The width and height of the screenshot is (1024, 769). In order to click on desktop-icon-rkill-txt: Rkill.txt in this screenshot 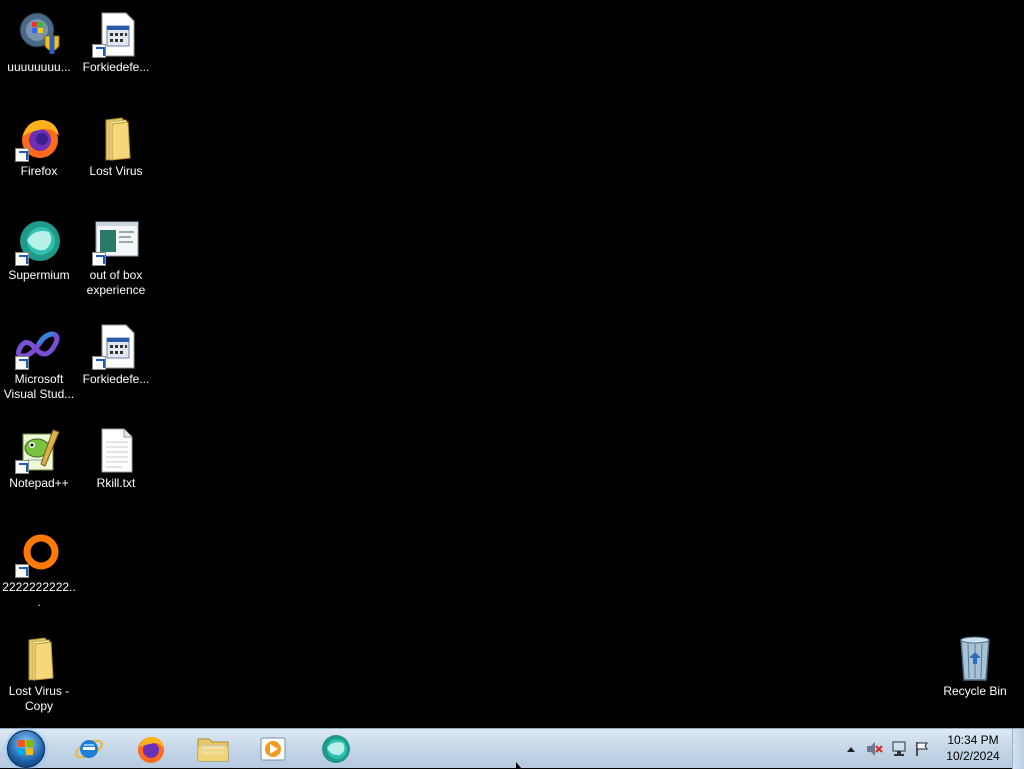, I will do `click(116, 455)`.